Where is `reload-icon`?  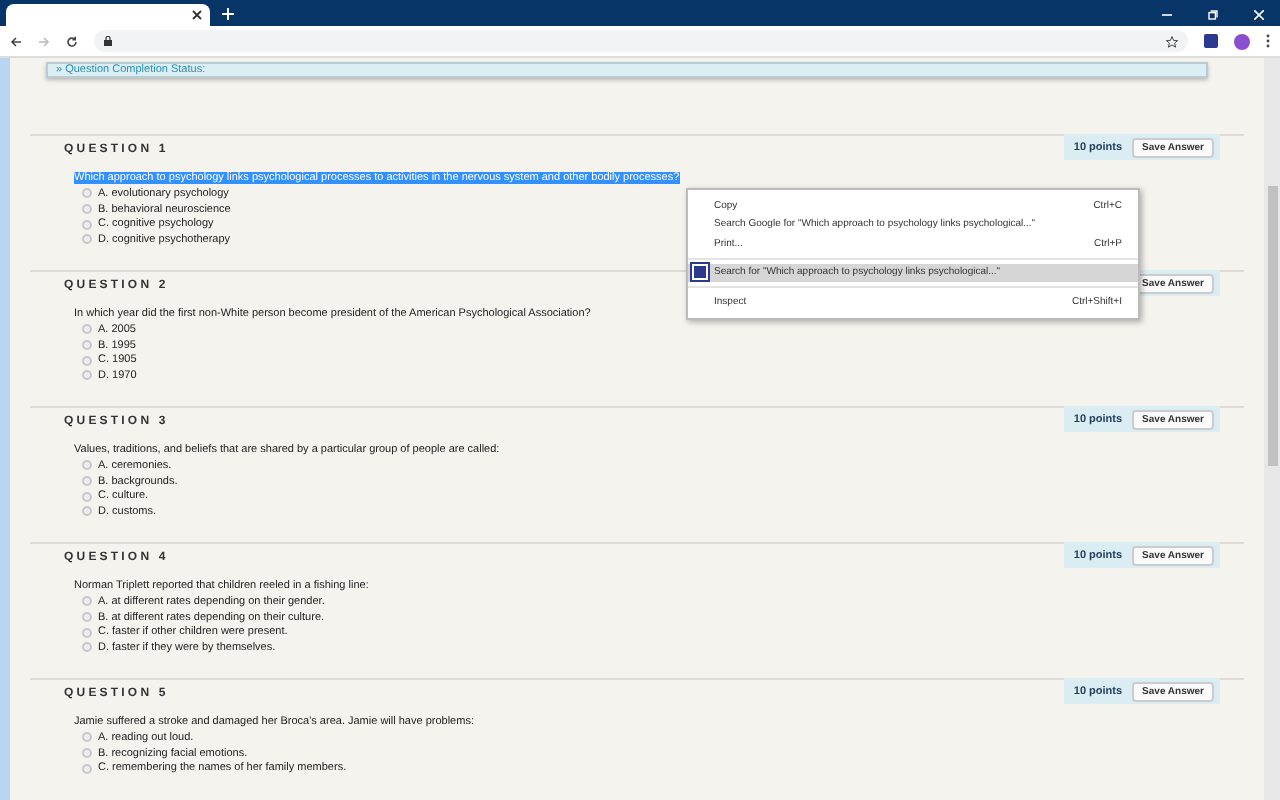 reload-icon is located at coordinates (72, 41).